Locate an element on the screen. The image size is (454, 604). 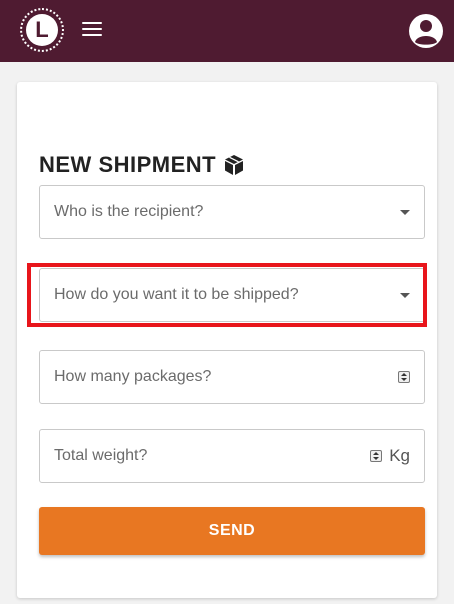
recipient-placeholder: Who is the recipient? is located at coordinates (129, 211).